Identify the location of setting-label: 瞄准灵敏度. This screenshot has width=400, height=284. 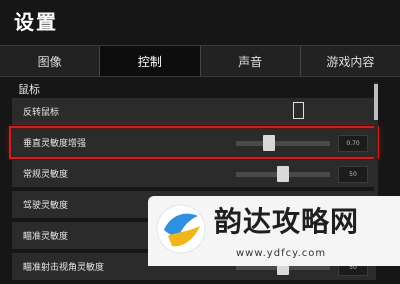
(46, 237).